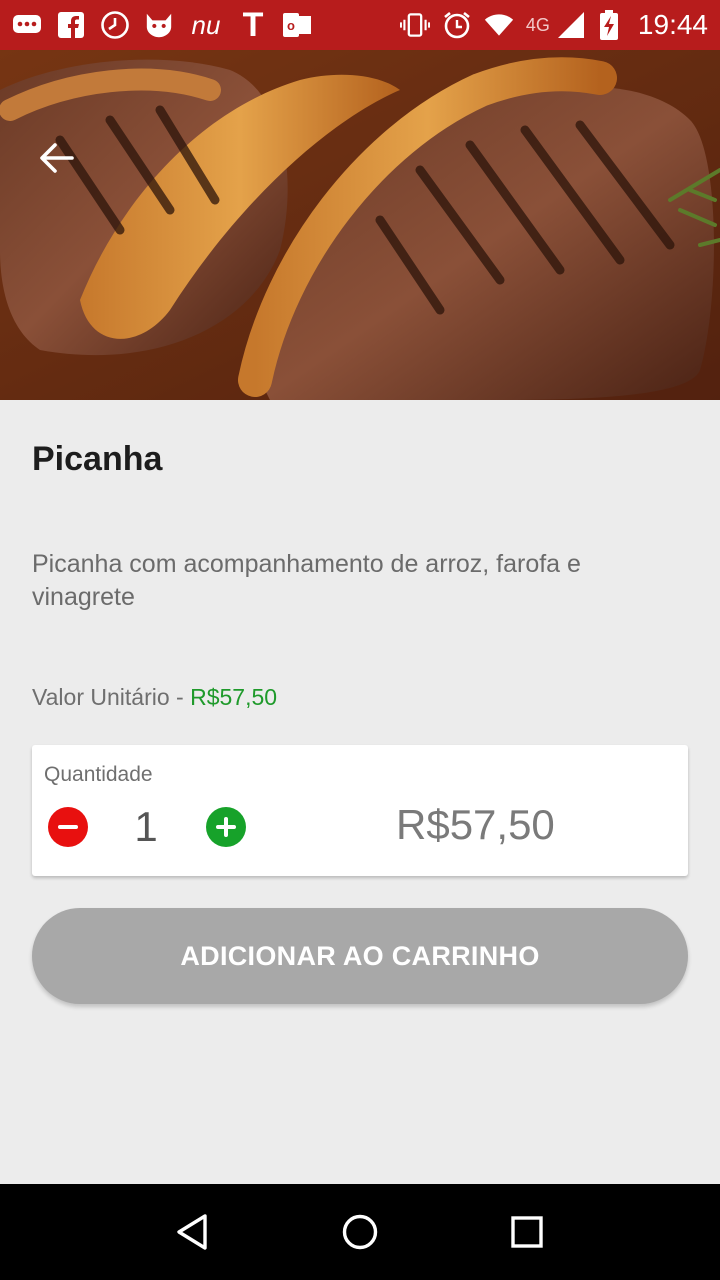 This screenshot has width=720, height=1280. Describe the element at coordinates (360, 810) in the screenshot. I see `quantity-card: Quantidade 1 R$57,50` at that location.